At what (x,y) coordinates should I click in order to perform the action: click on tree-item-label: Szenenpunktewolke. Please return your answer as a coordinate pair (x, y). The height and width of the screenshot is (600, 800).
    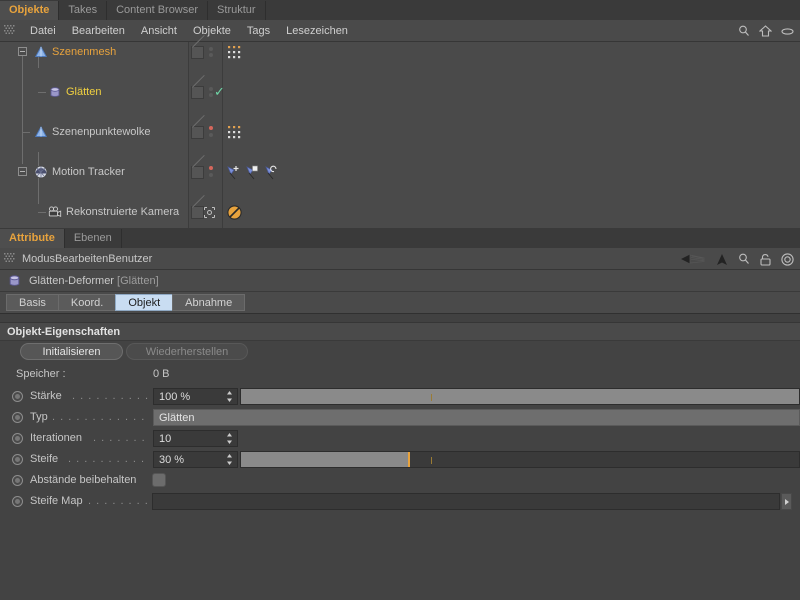
    Looking at the image, I should click on (101, 132).